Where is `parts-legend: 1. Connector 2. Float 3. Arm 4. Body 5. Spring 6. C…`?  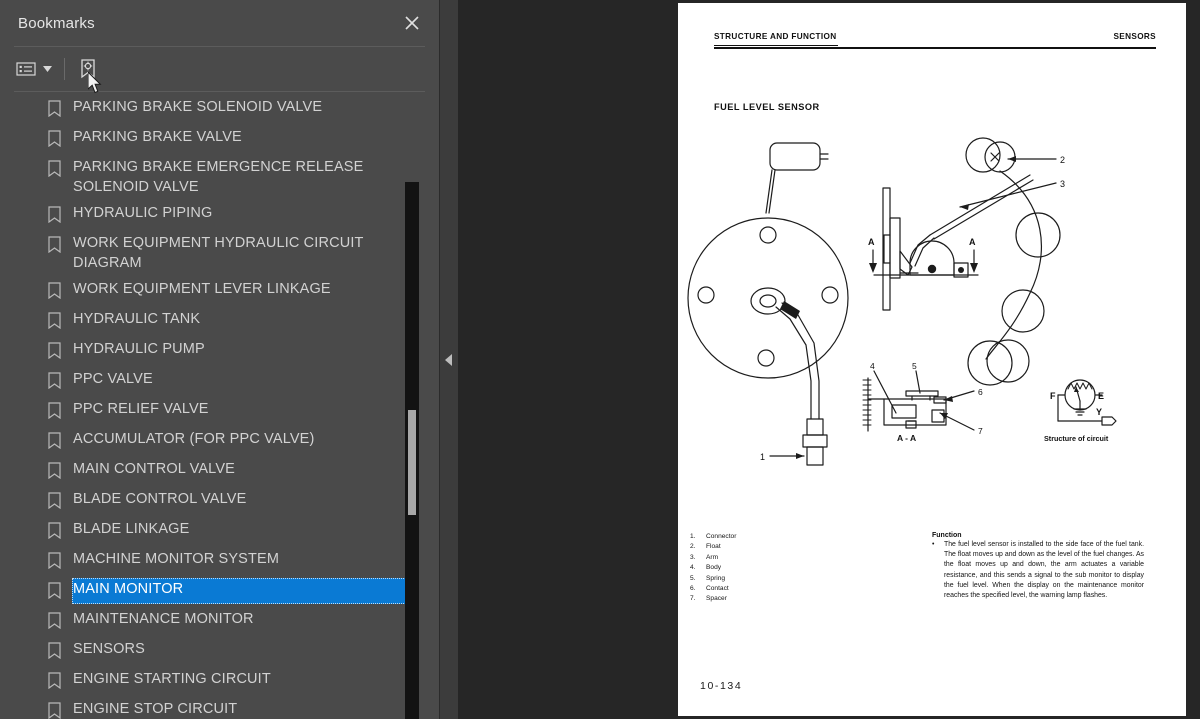 parts-legend: 1. Connector 2. Float 3. Arm 4. Body 5. Spring 6. C… is located at coordinates (713, 568).